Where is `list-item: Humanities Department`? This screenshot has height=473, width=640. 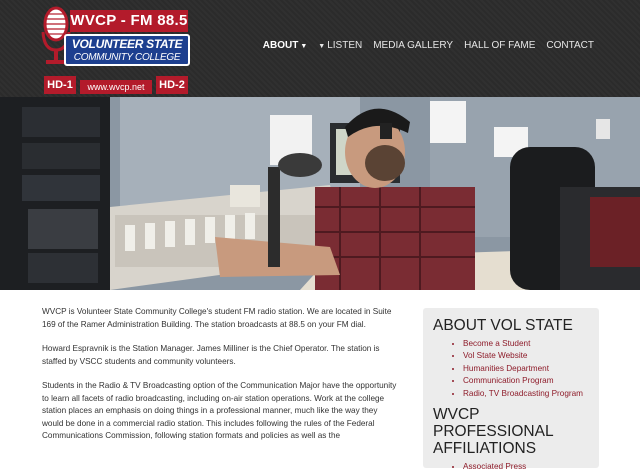 list-item: Humanities Department is located at coordinates (526, 369).